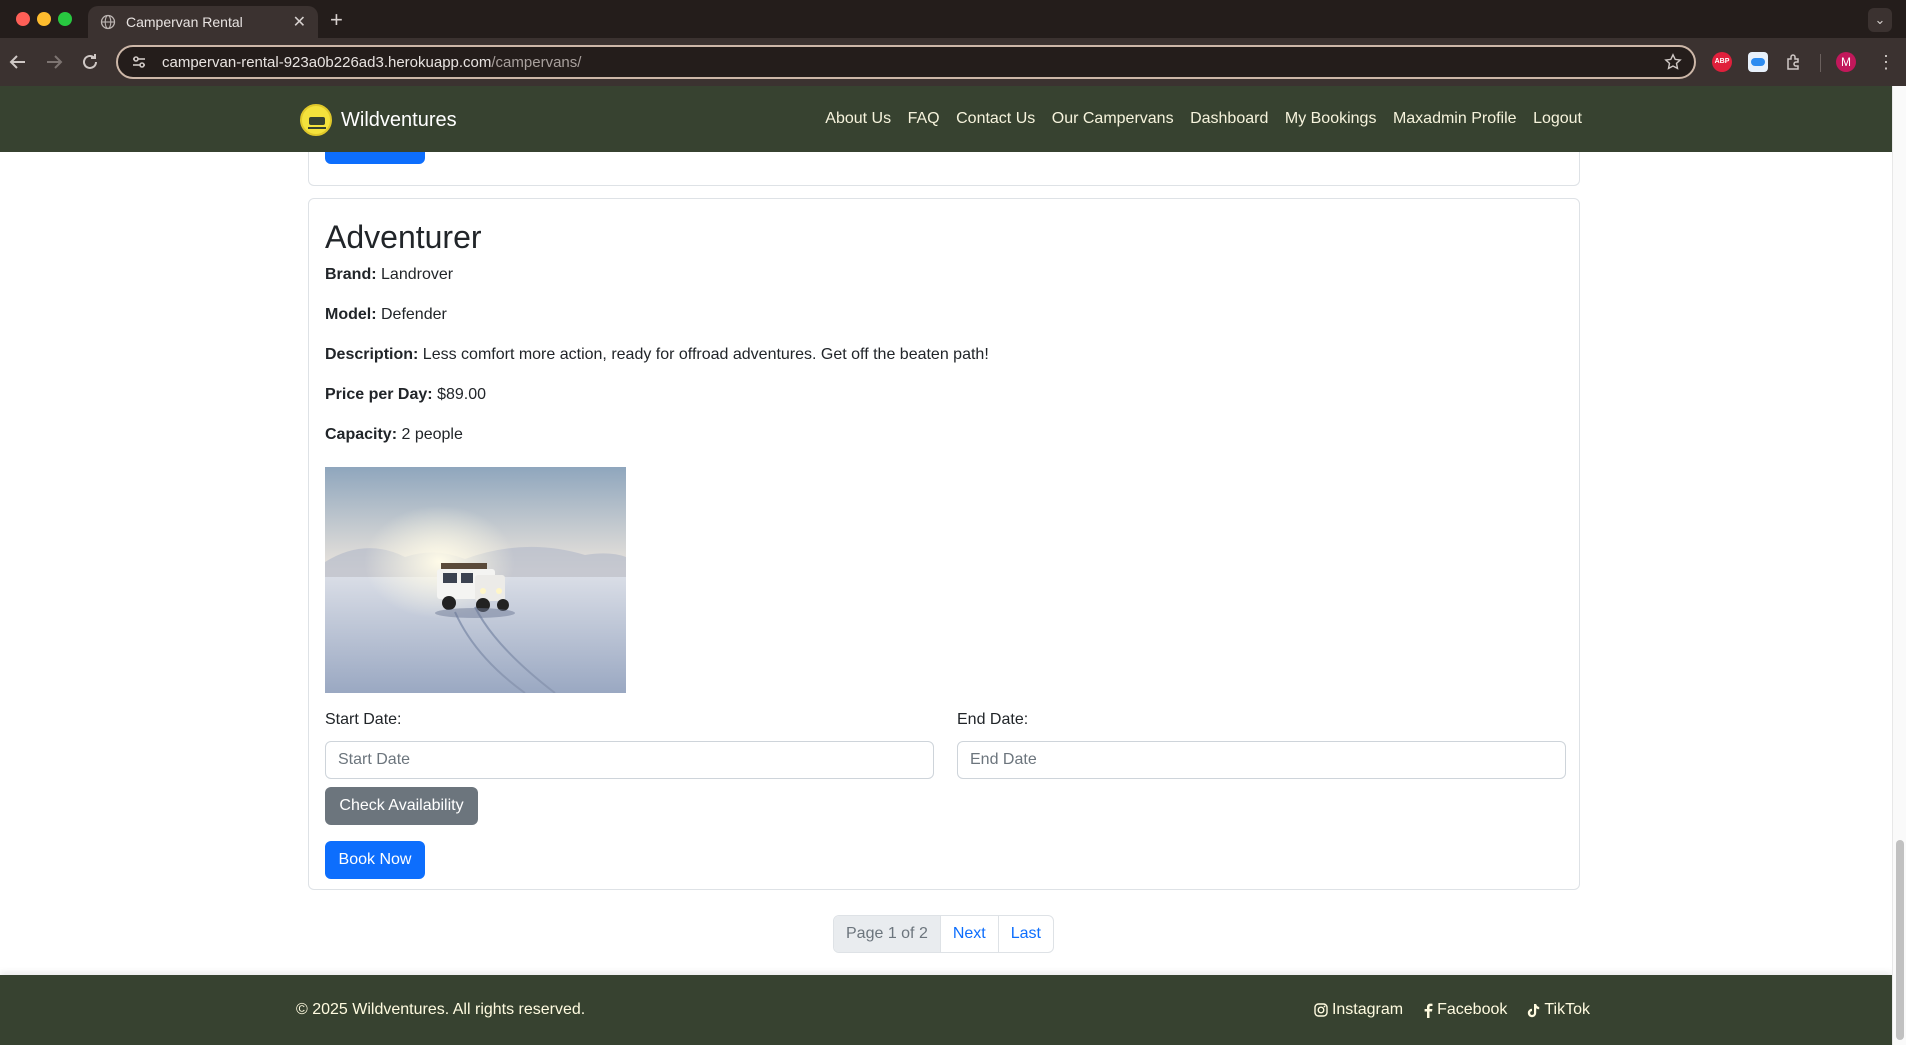  I want to click on browser-menu-icon: ⋮, so click(1886, 62).